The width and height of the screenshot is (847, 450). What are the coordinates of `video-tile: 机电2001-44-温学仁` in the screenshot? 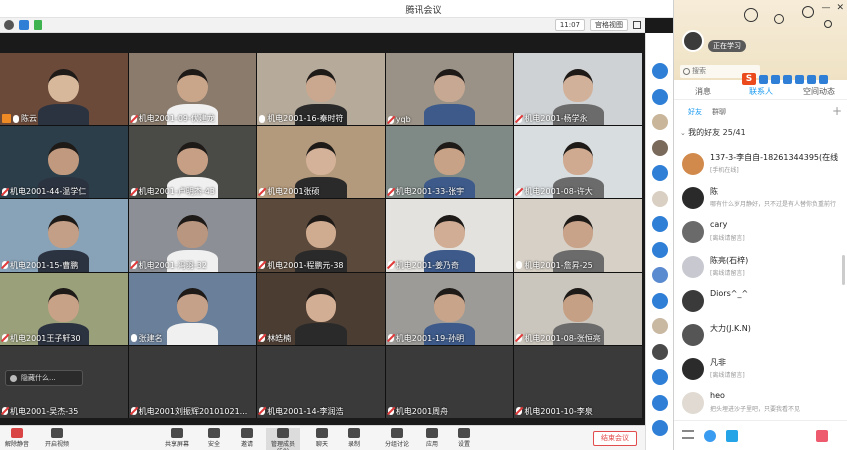 It's located at (64, 162).